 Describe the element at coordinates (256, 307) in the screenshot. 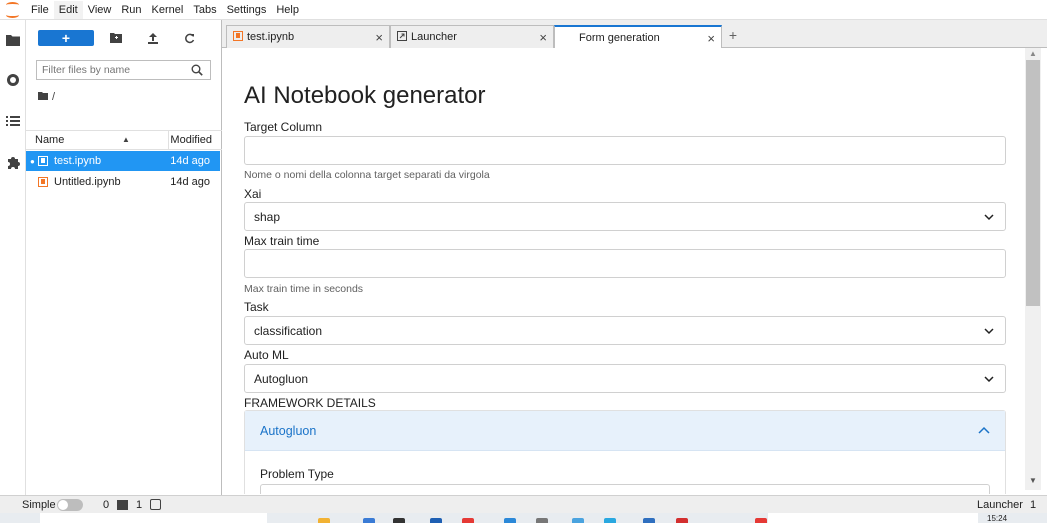

I see `task-label: Task` at that location.